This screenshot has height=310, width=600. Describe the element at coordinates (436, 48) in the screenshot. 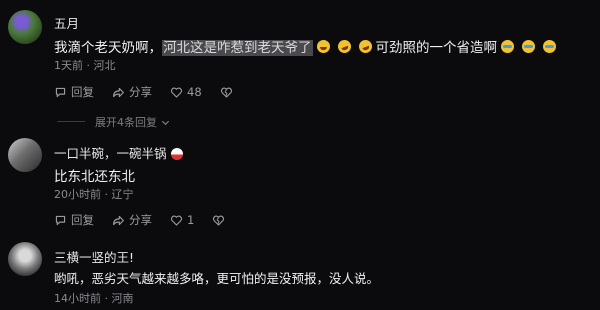

I see `comment-text-part: 可劲照的一个省造啊` at that location.